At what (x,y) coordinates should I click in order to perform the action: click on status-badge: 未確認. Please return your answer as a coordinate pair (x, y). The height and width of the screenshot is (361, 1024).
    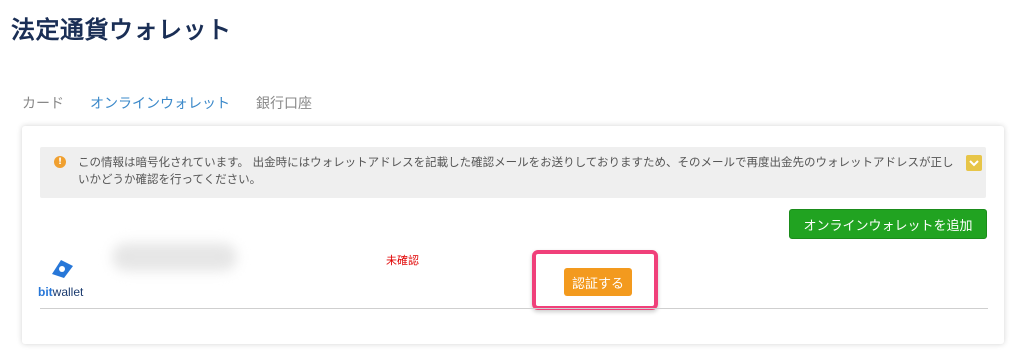
    Looking at the image, I should click on (402, 260).